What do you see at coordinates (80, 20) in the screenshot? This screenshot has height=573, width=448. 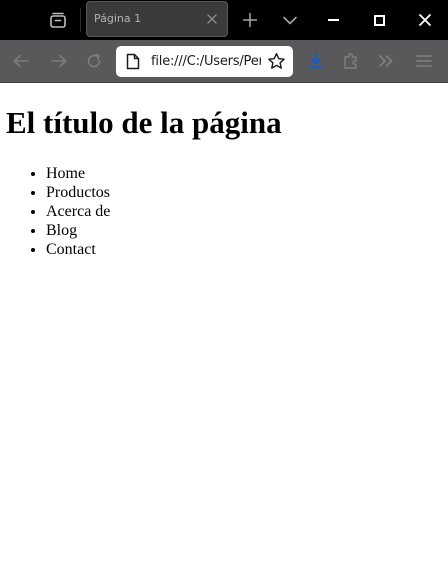 I see `tab-separator` at bounding box center [80, 20].